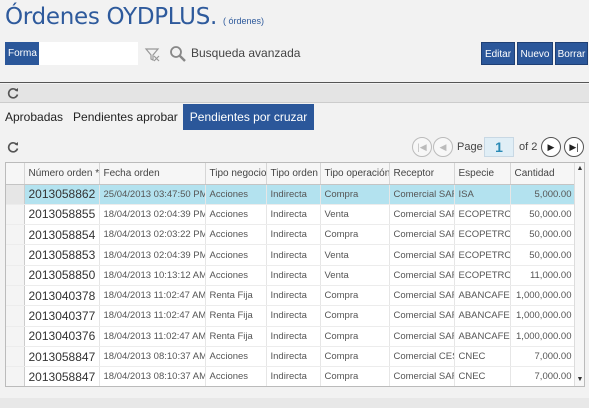  I want to click on column-header-fecha-orden: Fecha orden, so click(152, 174).